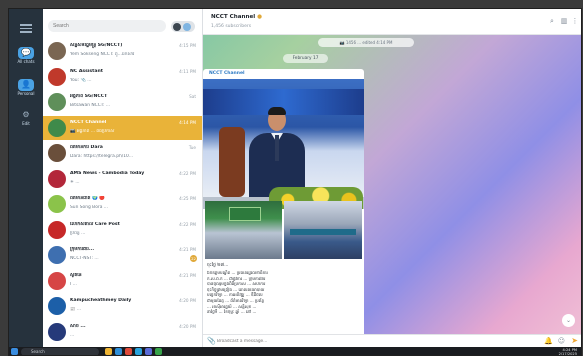 The height and width of the screenshot is (356, 583). I want to click on chat-row: ស្ថិតិនៃ Ⅰ ... 4:21 PM, so click(122, 281).